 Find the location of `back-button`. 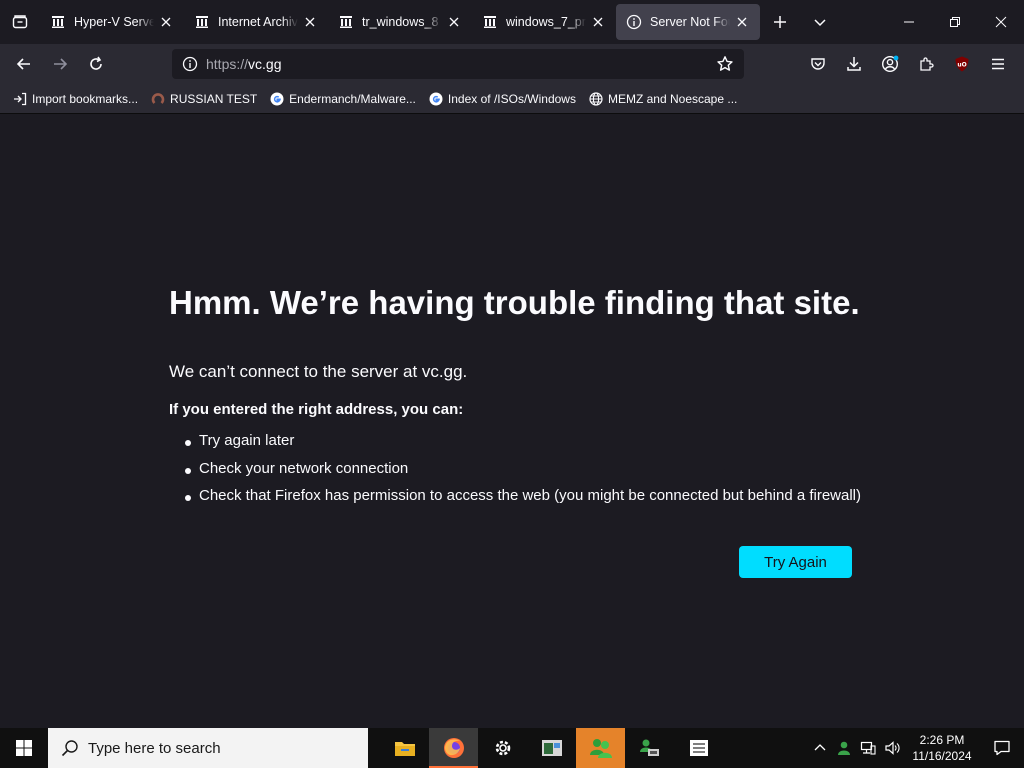

back-button is located at coordinates (24, 64).